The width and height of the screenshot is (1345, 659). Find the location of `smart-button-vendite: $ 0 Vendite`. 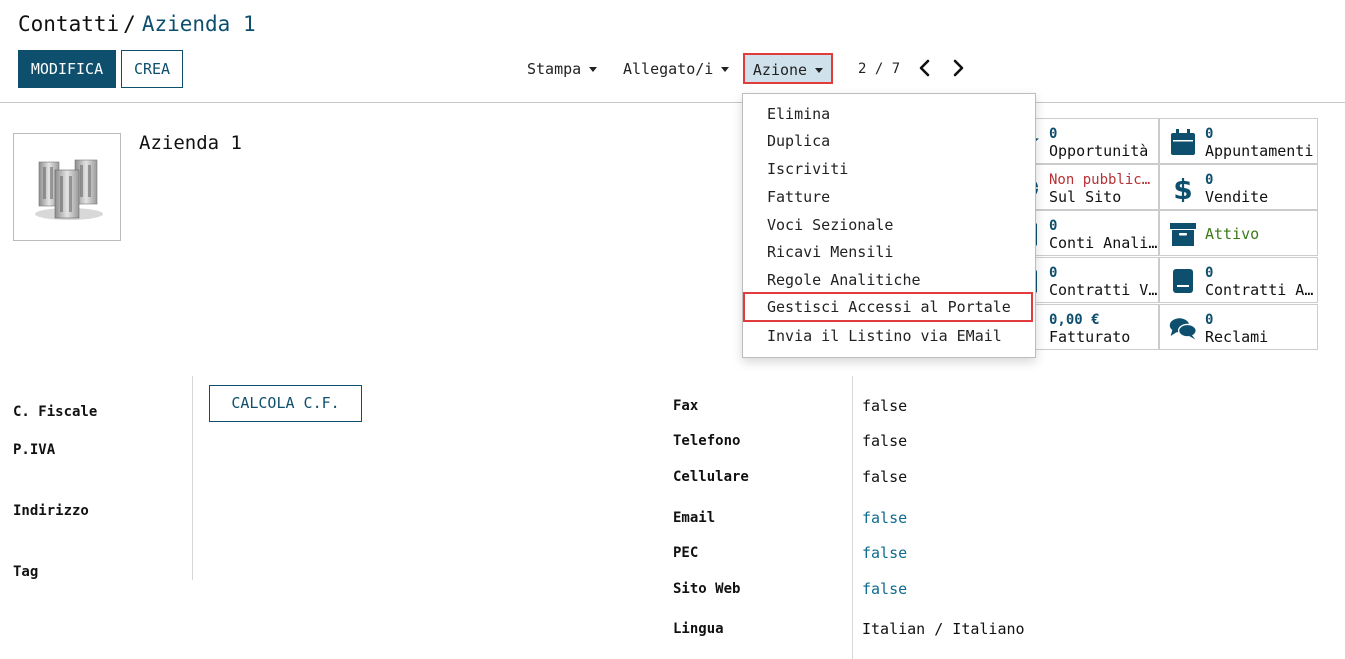

smart-button-vendite: $ 0 Vendite is located at coordinates (1238, 187).